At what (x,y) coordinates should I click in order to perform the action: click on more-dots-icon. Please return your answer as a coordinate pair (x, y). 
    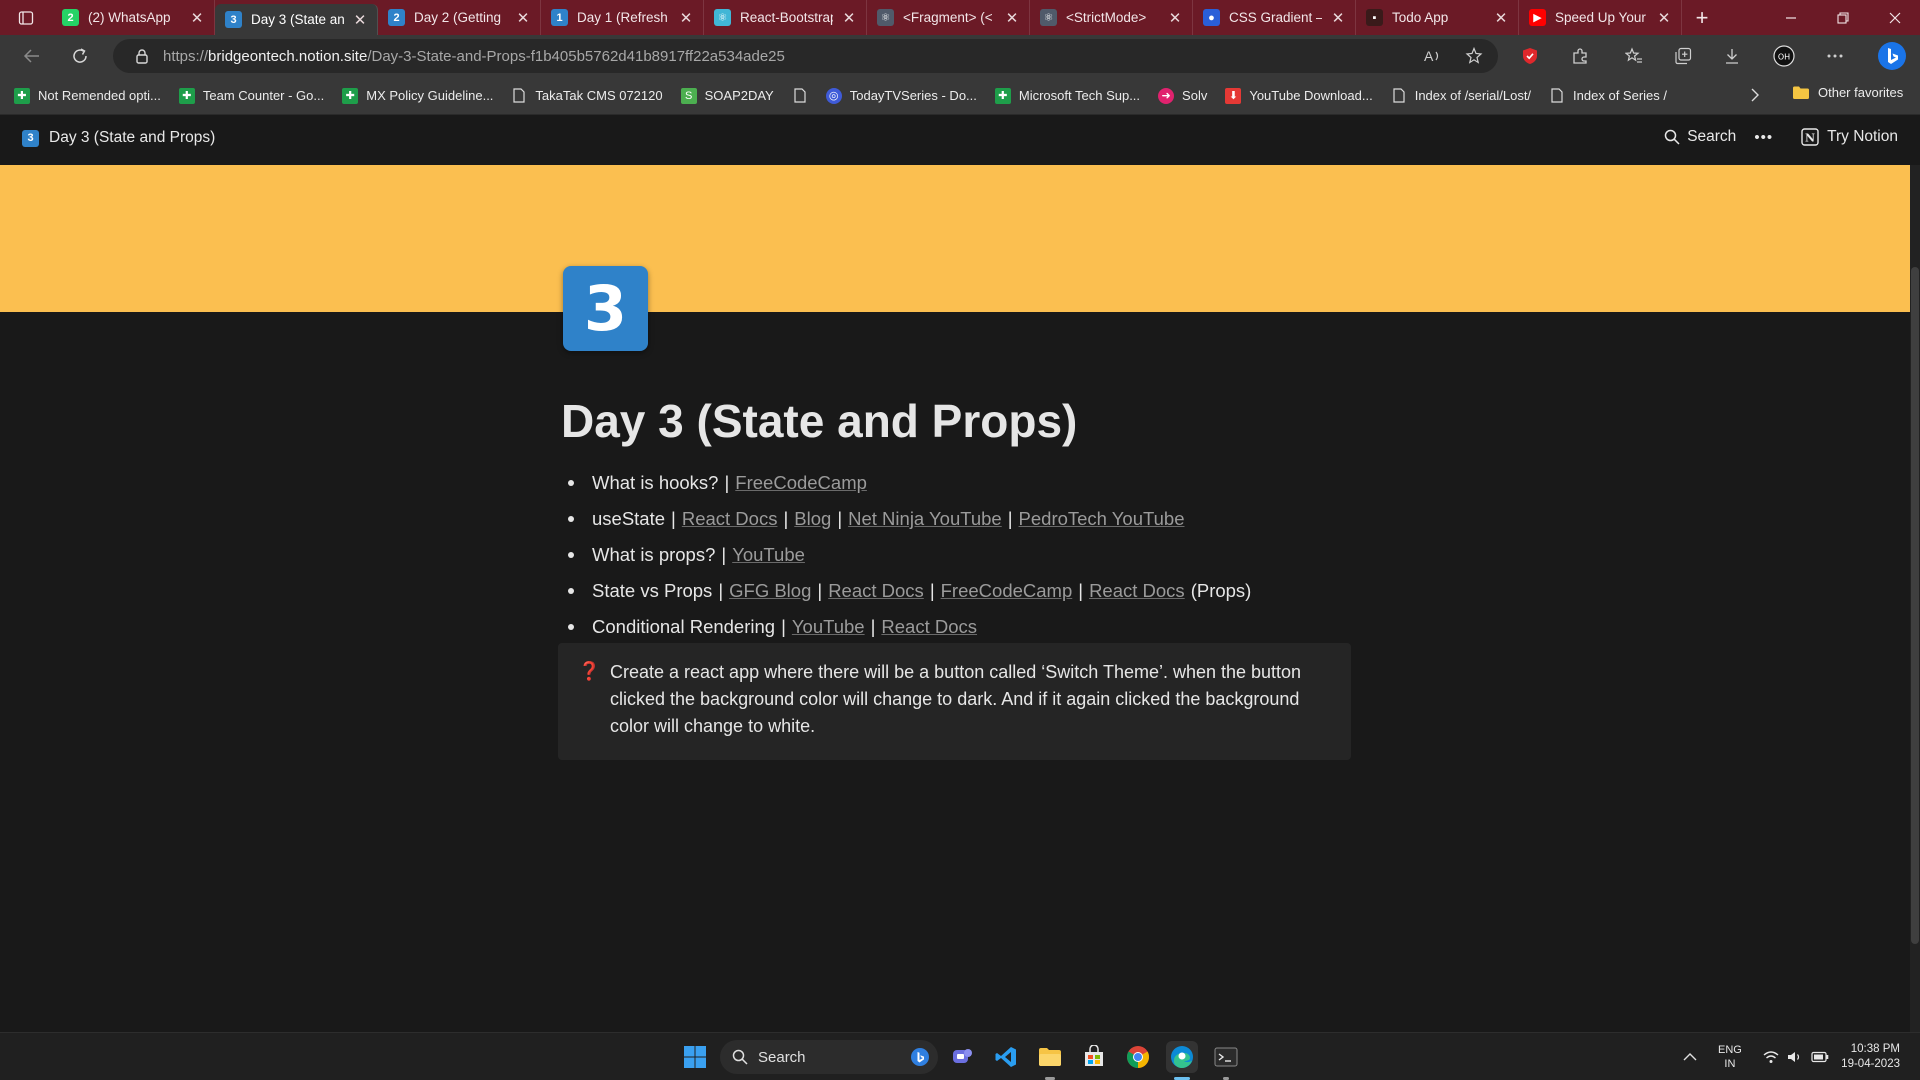
    Looking at the image, I should click on (1835, 56).